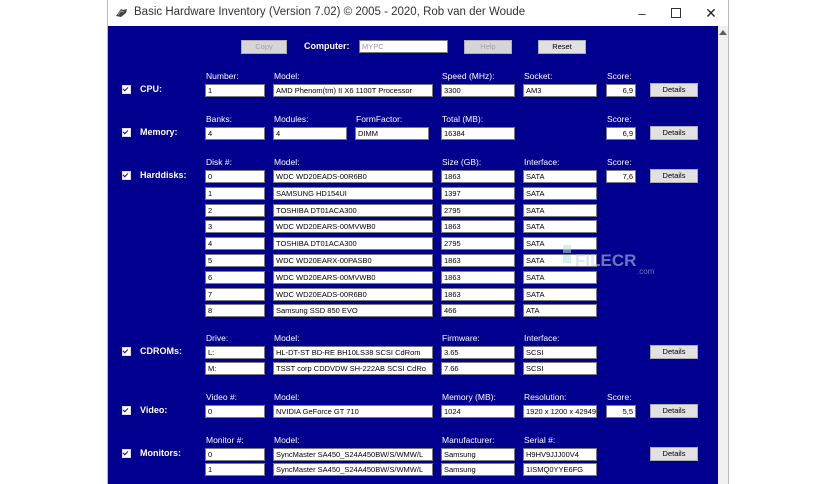 This screenshot has height=484, width=836. Describe the element at coordinates (235, 294) in the screenshot. I see `disk-number-field: 7` at that location.